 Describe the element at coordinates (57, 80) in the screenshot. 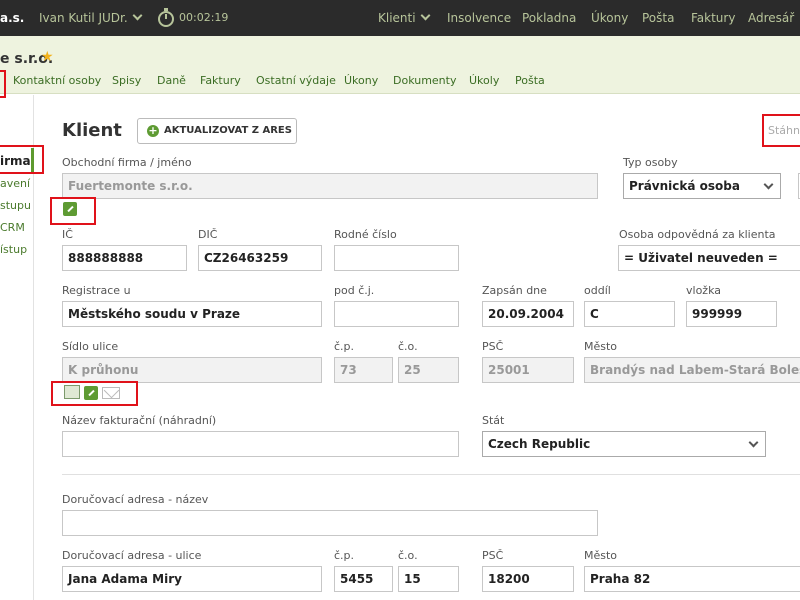

I see `tab-kontaktni-osoby: Kontaktní osoby` at that location.